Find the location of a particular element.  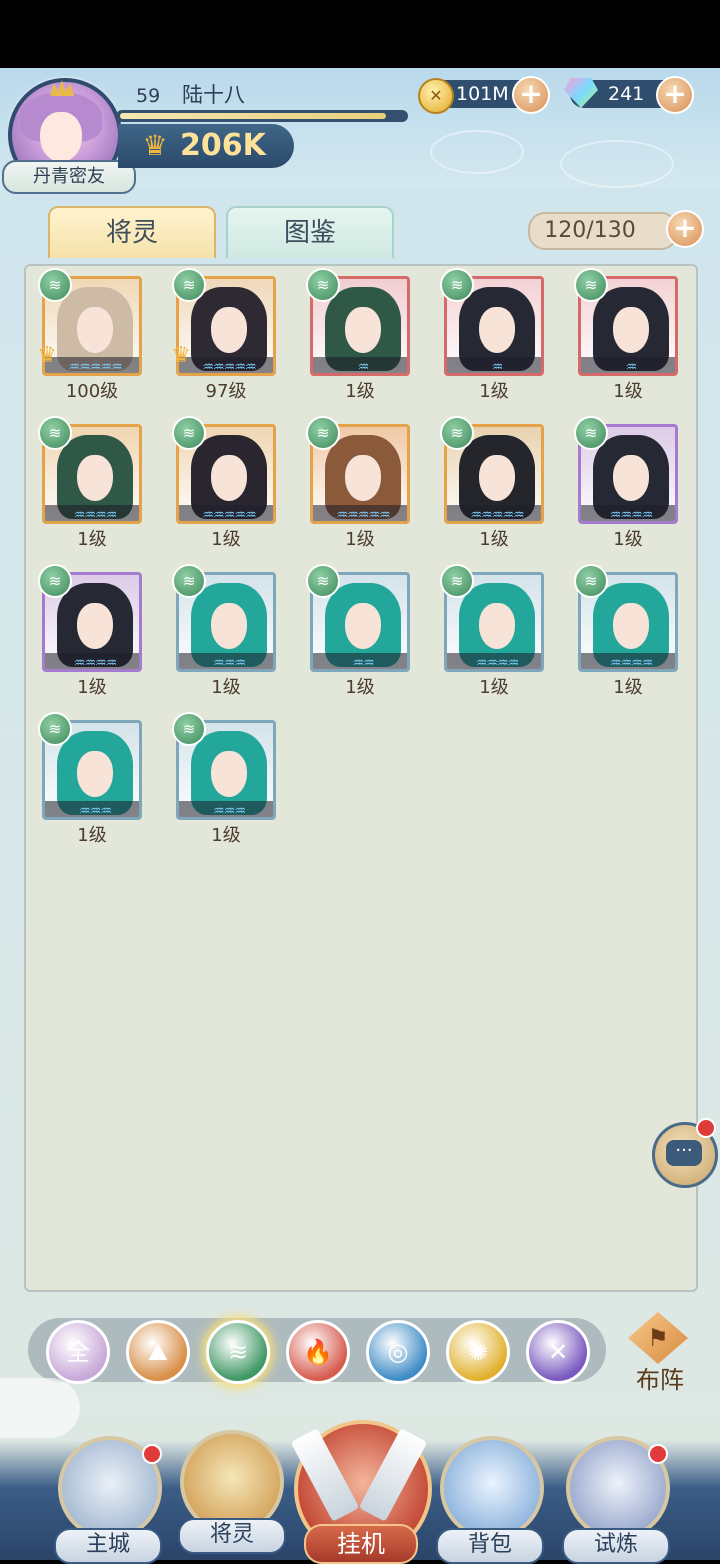

add-coins-button: + is located at coordinates (531, 95).